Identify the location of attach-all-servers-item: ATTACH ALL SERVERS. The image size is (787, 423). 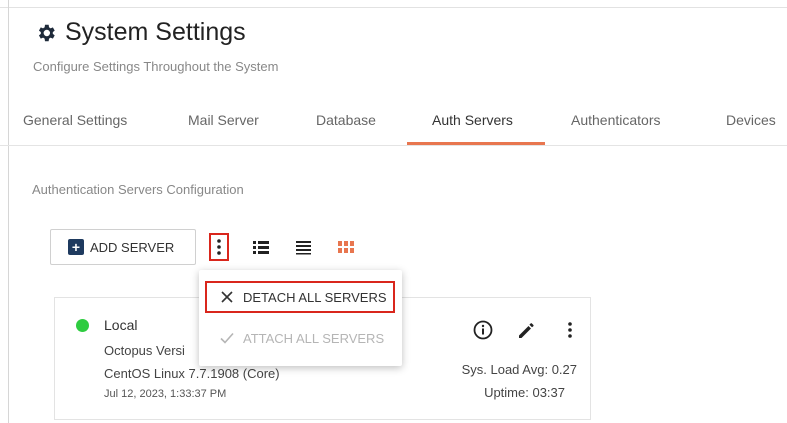
(300, 338).